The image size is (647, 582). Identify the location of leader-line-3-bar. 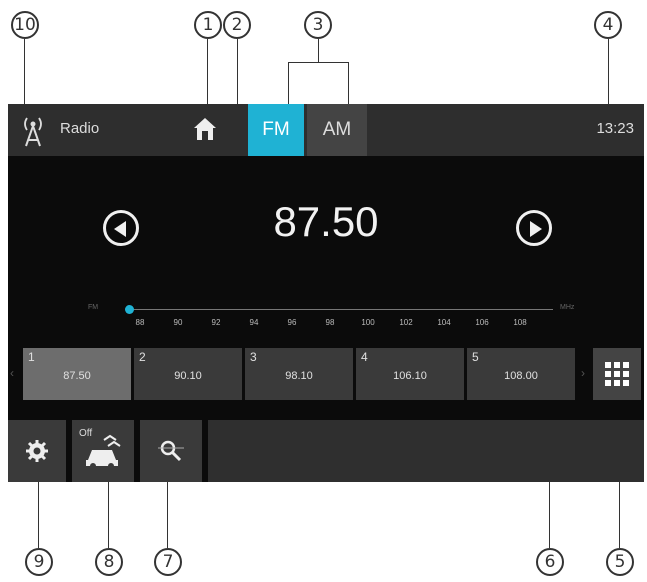
(318, 62).